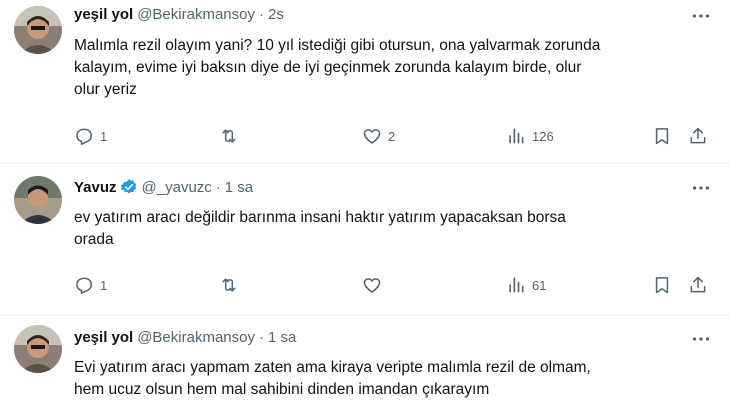 This screenshot has height=420, width=730. Describe the element at coordinates (177, 187) in the screenshot. I see `author-handle: @_yavuzc` at that location.